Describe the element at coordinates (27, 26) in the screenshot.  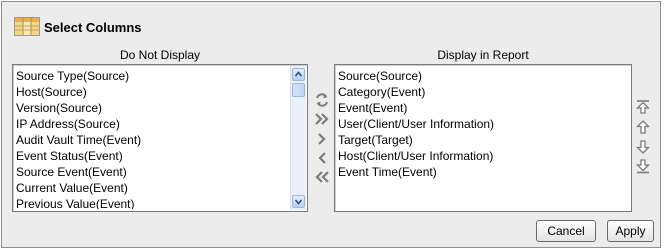
I see `table-columns-icon` at that location.